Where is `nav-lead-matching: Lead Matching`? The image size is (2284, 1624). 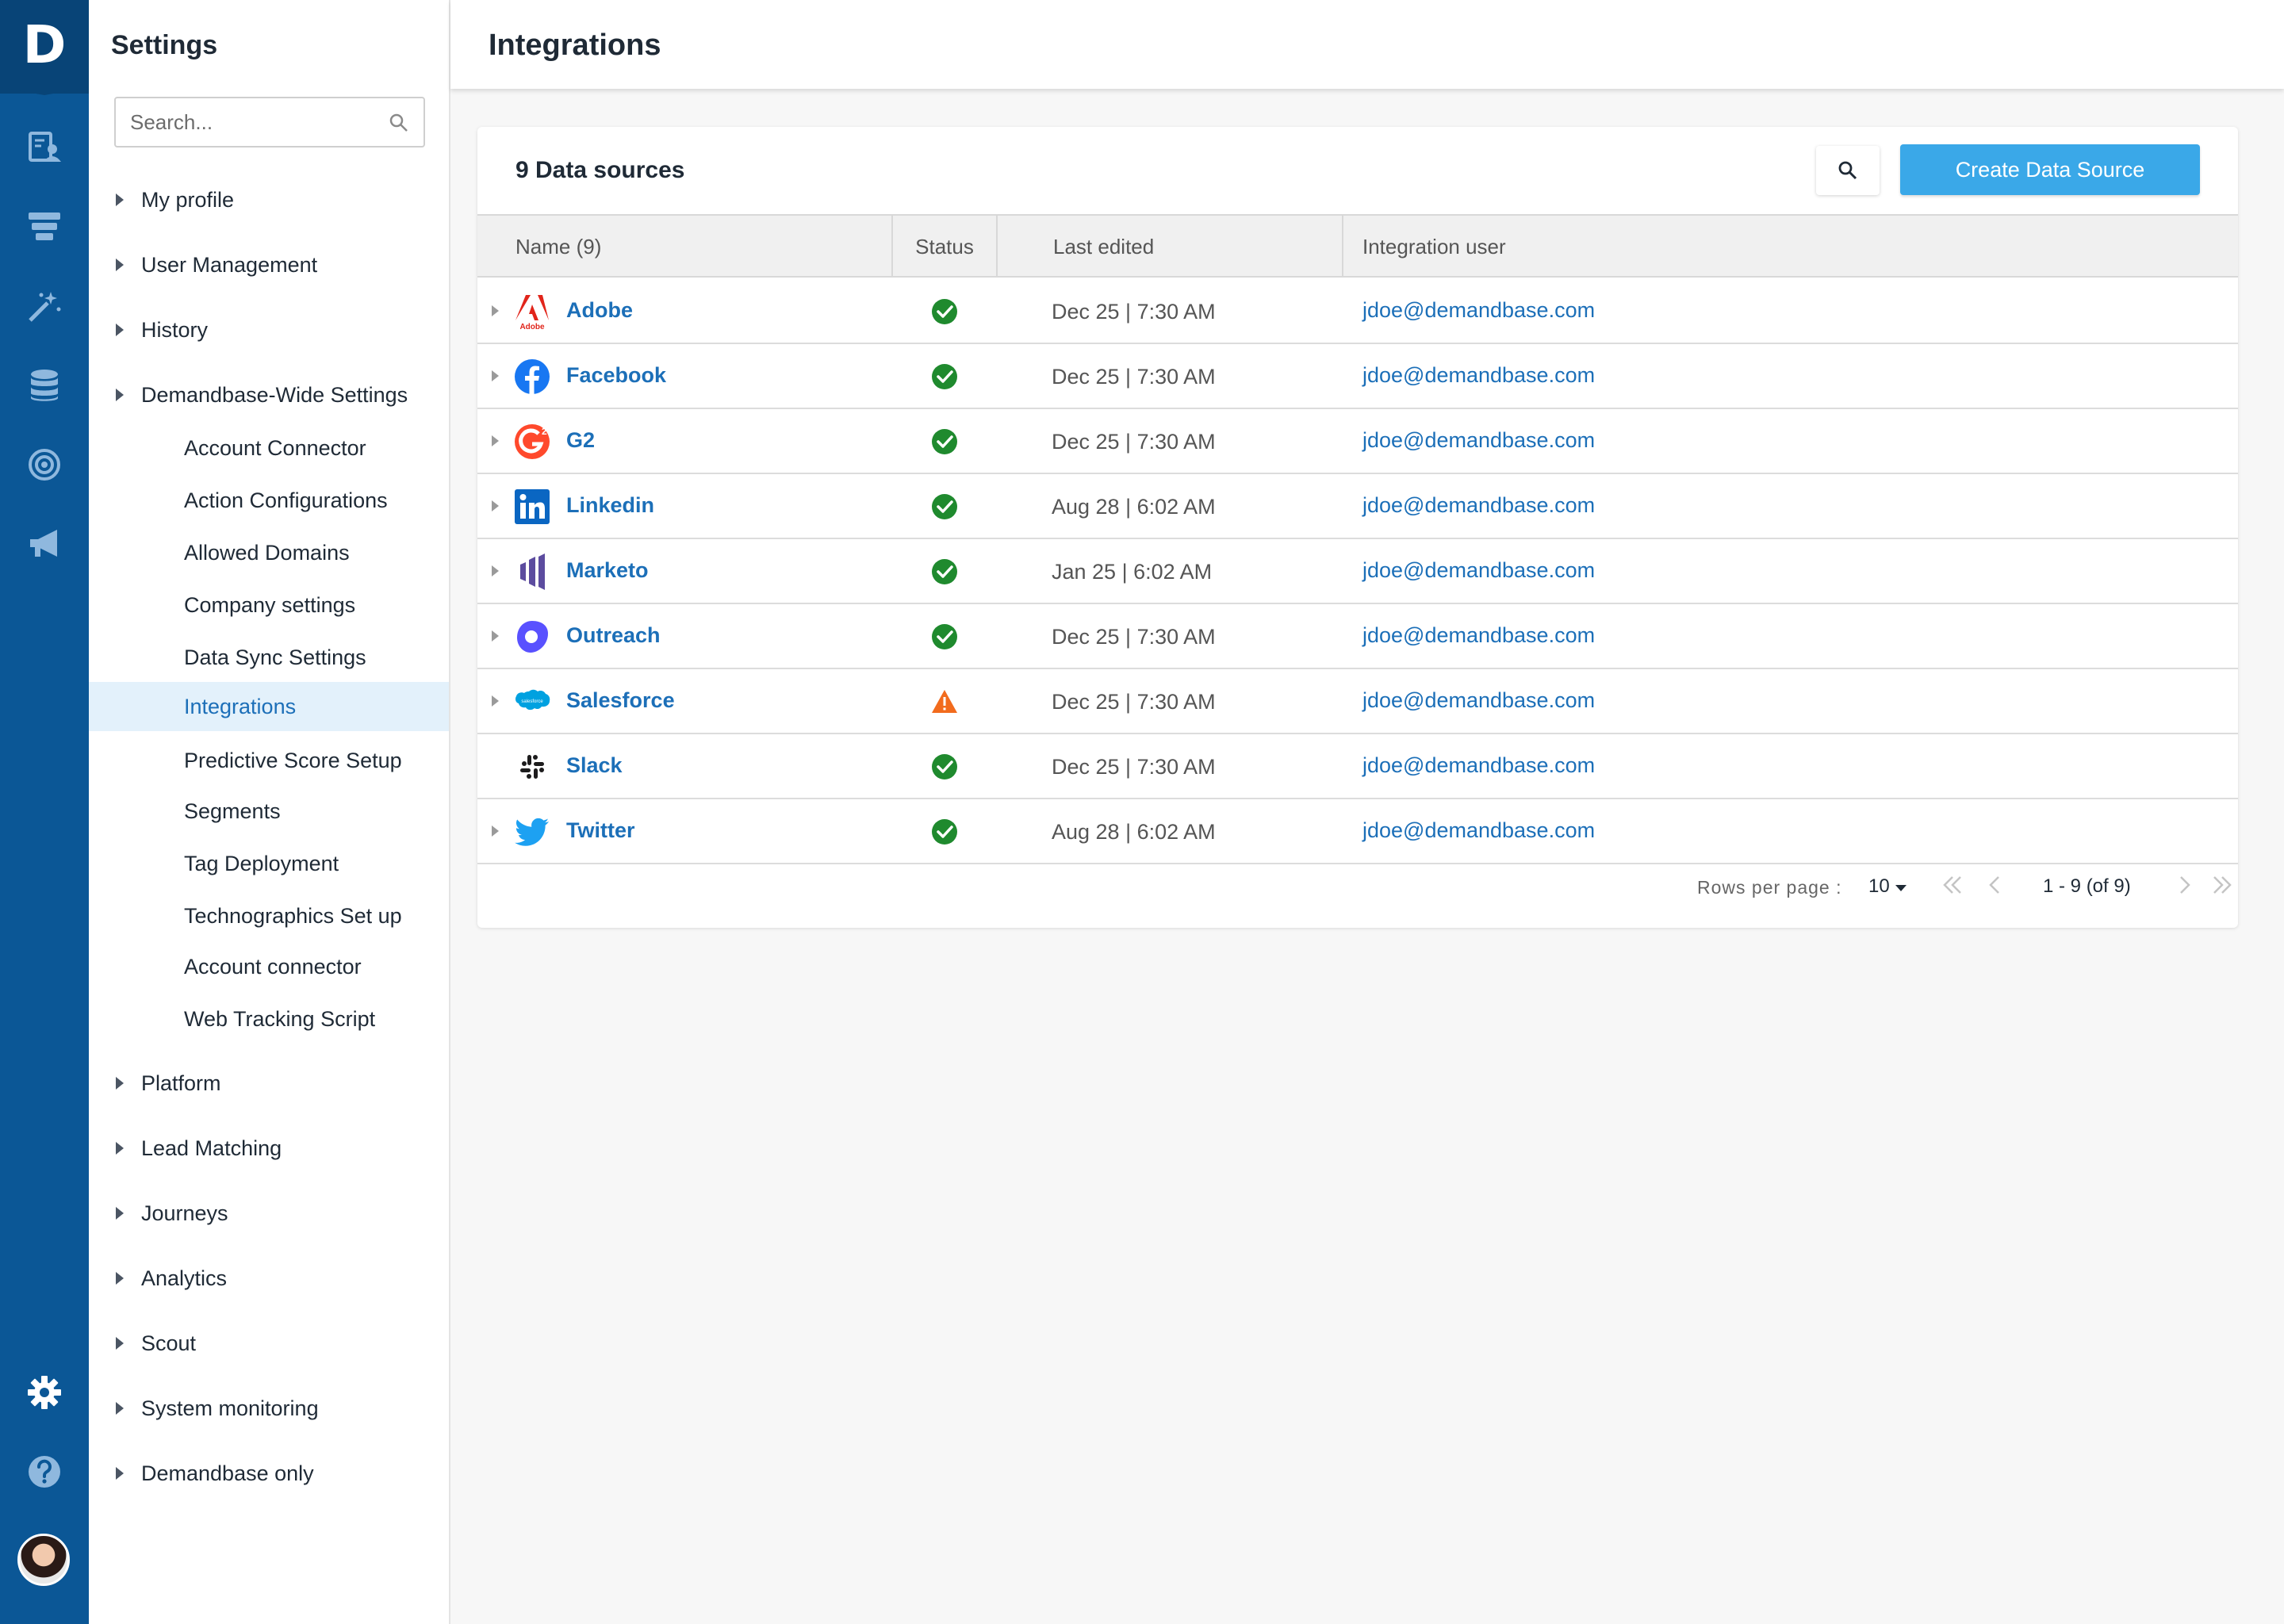
nav-lead-matching: Lead Matching is located at coordinates (269, 1148).